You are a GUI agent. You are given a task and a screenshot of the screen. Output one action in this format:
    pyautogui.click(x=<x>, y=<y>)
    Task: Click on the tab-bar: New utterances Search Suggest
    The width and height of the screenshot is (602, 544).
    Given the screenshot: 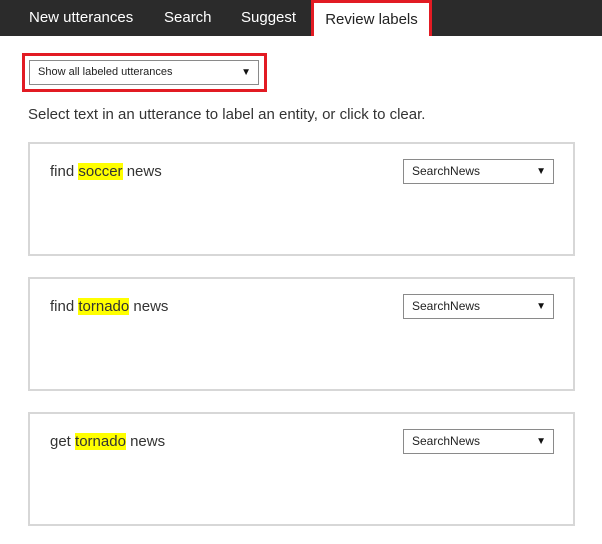 What is the action you would take?
    pyautogui.click(x=301, y=18)
    